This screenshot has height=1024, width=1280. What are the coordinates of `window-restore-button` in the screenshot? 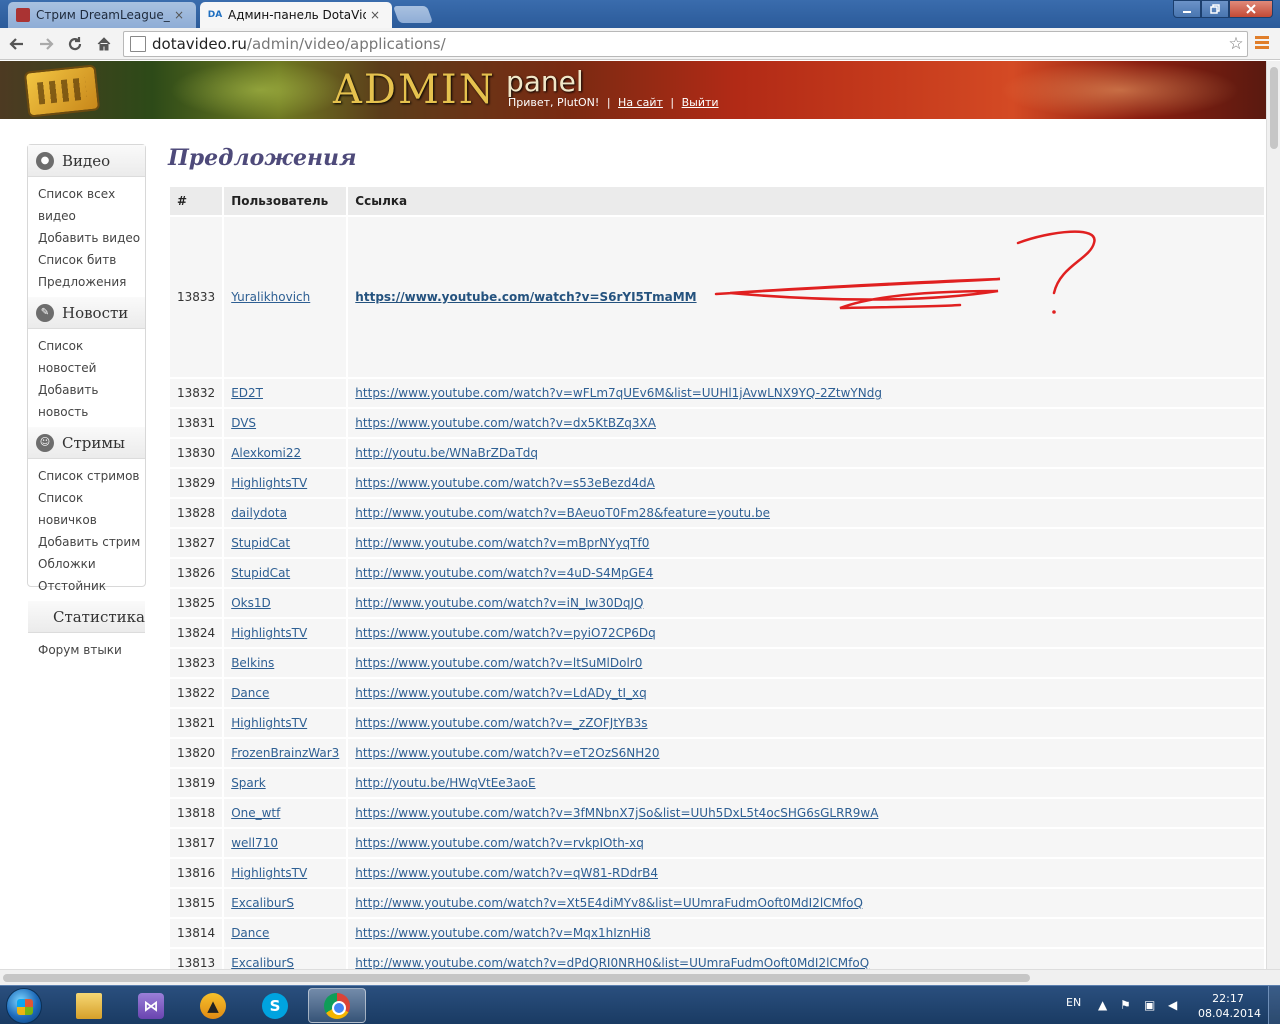 It's located at (1215, 9).